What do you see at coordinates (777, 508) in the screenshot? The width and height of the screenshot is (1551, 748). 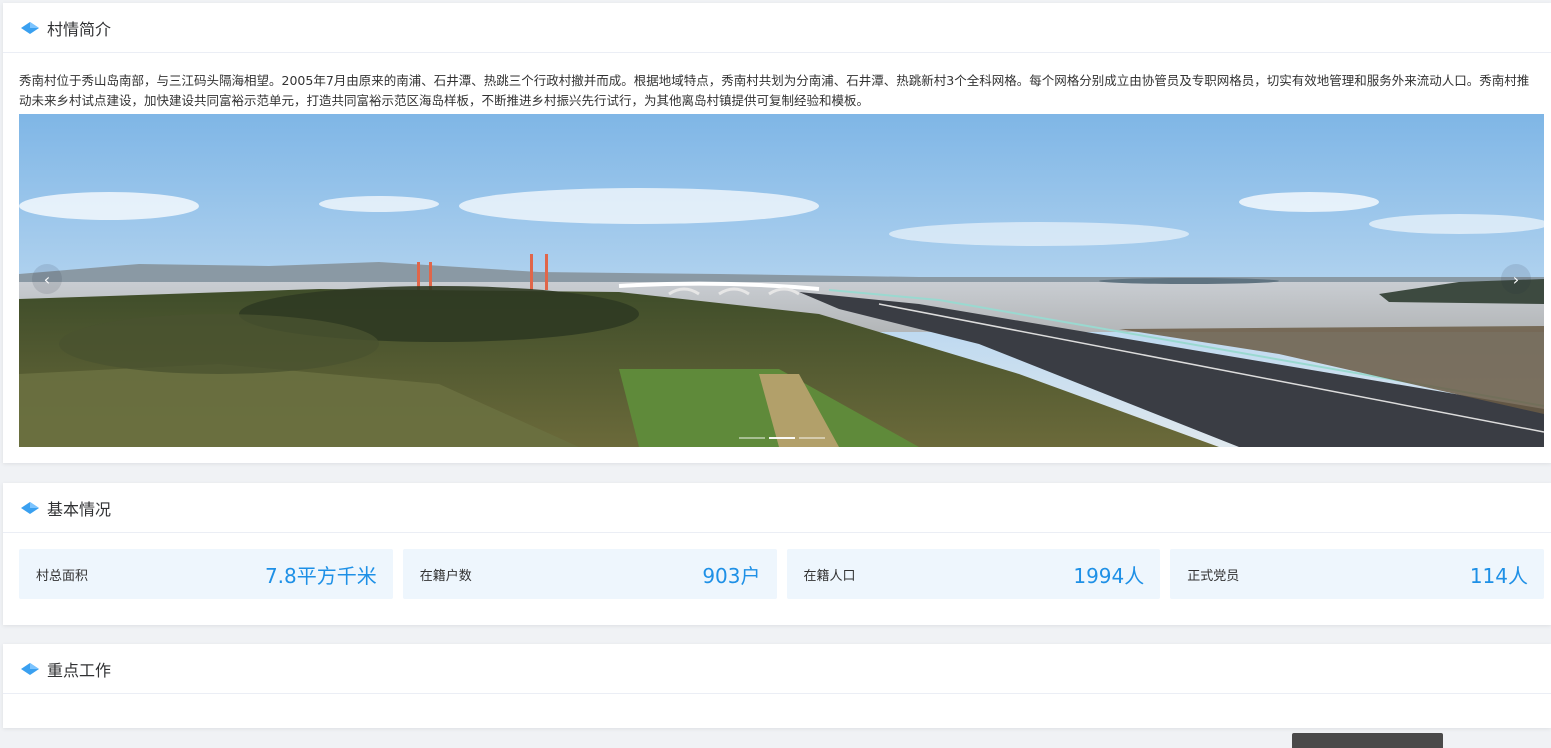 I see `basic-header: 基本情况` at bounding box center [777, 508].